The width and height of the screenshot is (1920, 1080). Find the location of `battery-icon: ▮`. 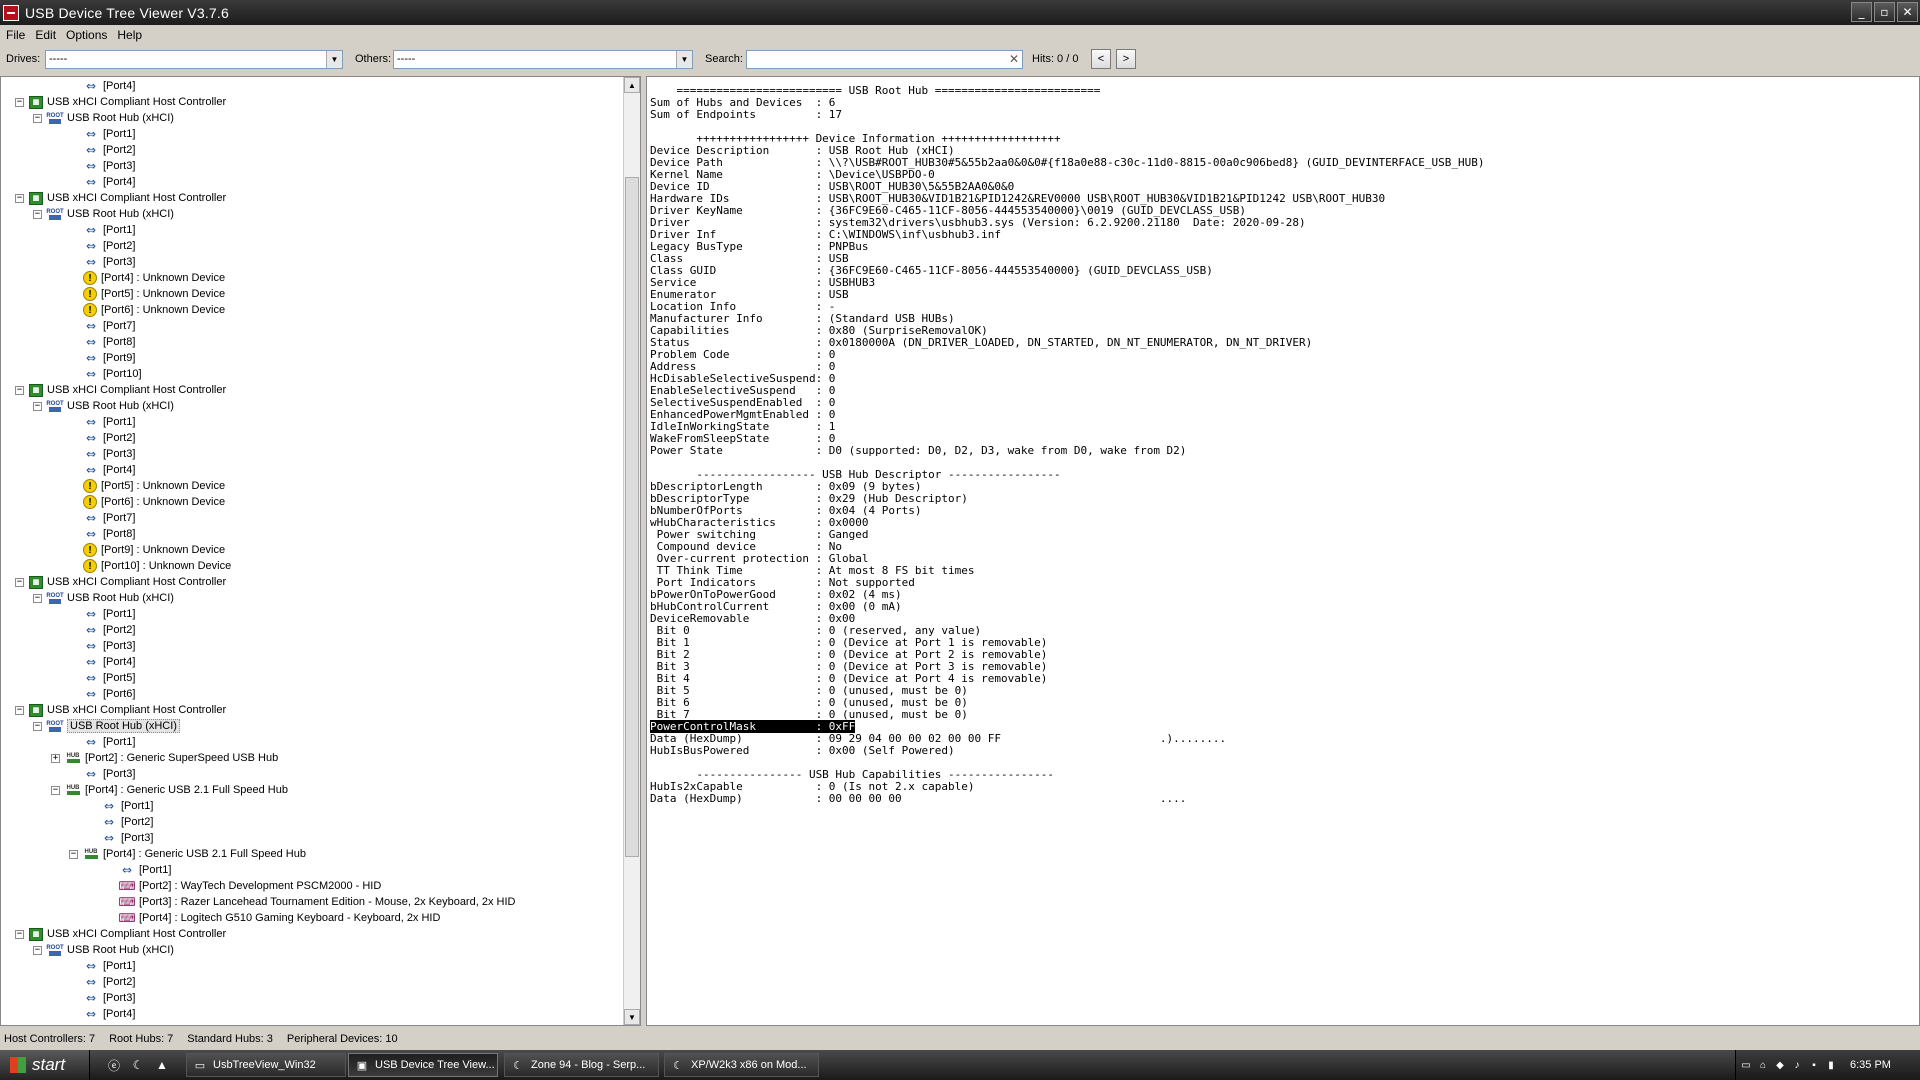

battery-icon: ▮ is located at coordinates (1831, 1065).